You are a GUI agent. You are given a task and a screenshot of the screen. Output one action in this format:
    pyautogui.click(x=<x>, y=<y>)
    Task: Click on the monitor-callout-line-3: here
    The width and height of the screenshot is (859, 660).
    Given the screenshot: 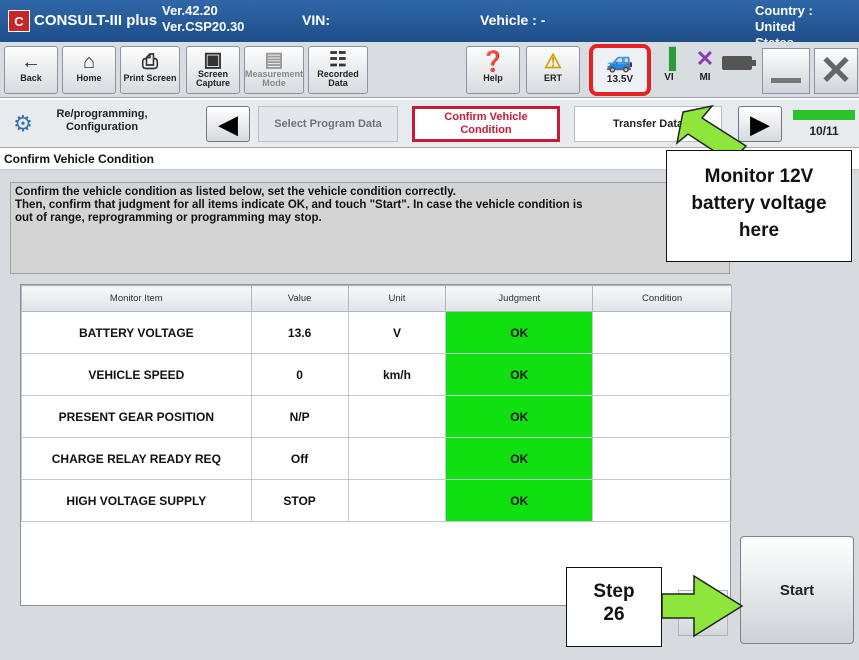 What is the action you would take?
    pyautogui.click(x=759, y=230)
    